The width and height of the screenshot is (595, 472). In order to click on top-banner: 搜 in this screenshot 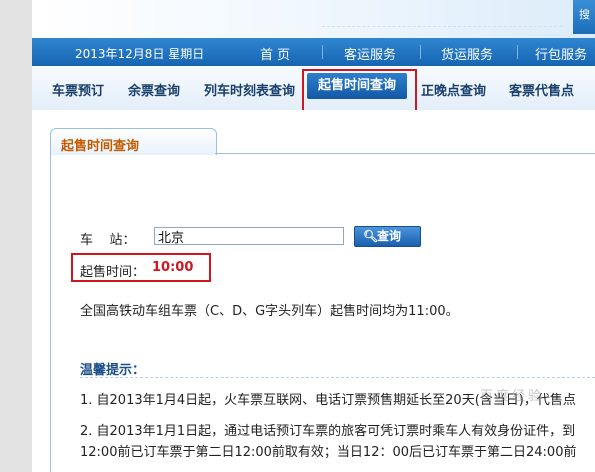, I will do `click(313, 19)`.